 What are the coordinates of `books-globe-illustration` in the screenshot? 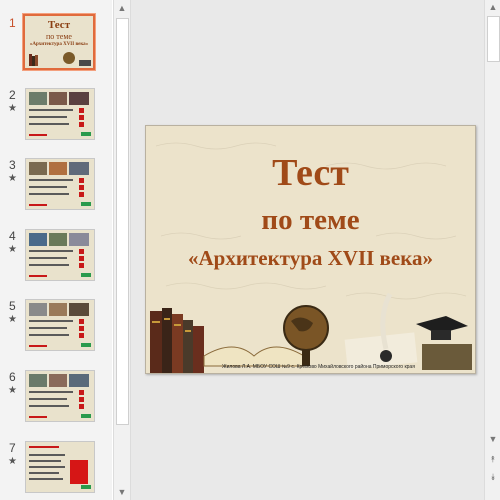 It's located at (60, 59).